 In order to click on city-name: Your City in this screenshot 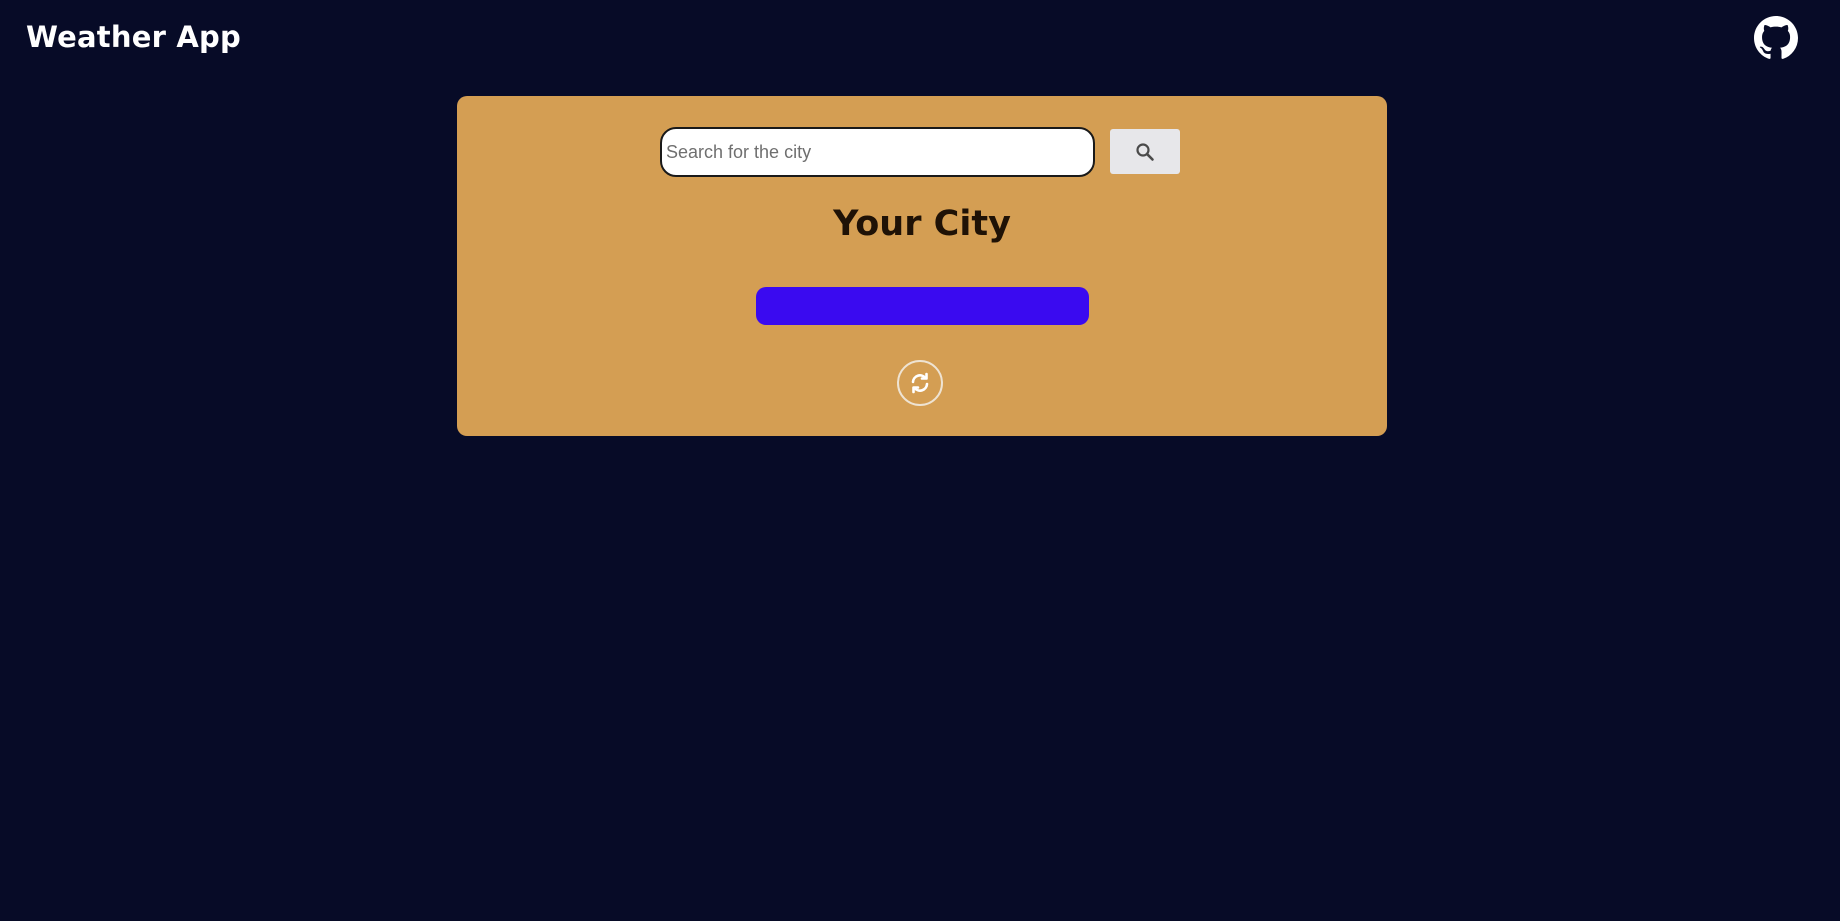, I will do `click(922, 224)`.